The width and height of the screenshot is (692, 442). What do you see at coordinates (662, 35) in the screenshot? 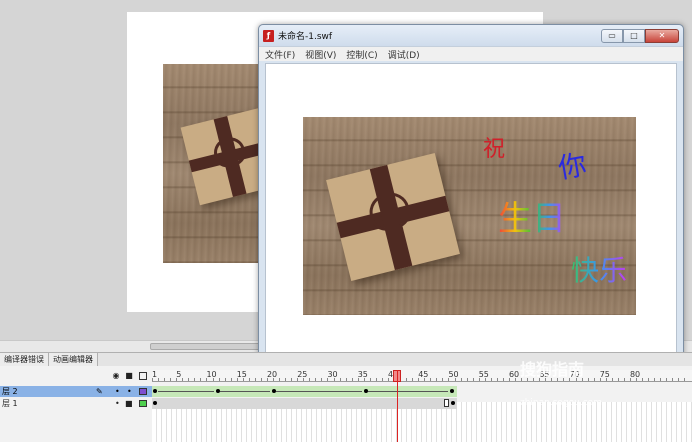
I see `close-button: ✕` at bounding box center [662, 35].